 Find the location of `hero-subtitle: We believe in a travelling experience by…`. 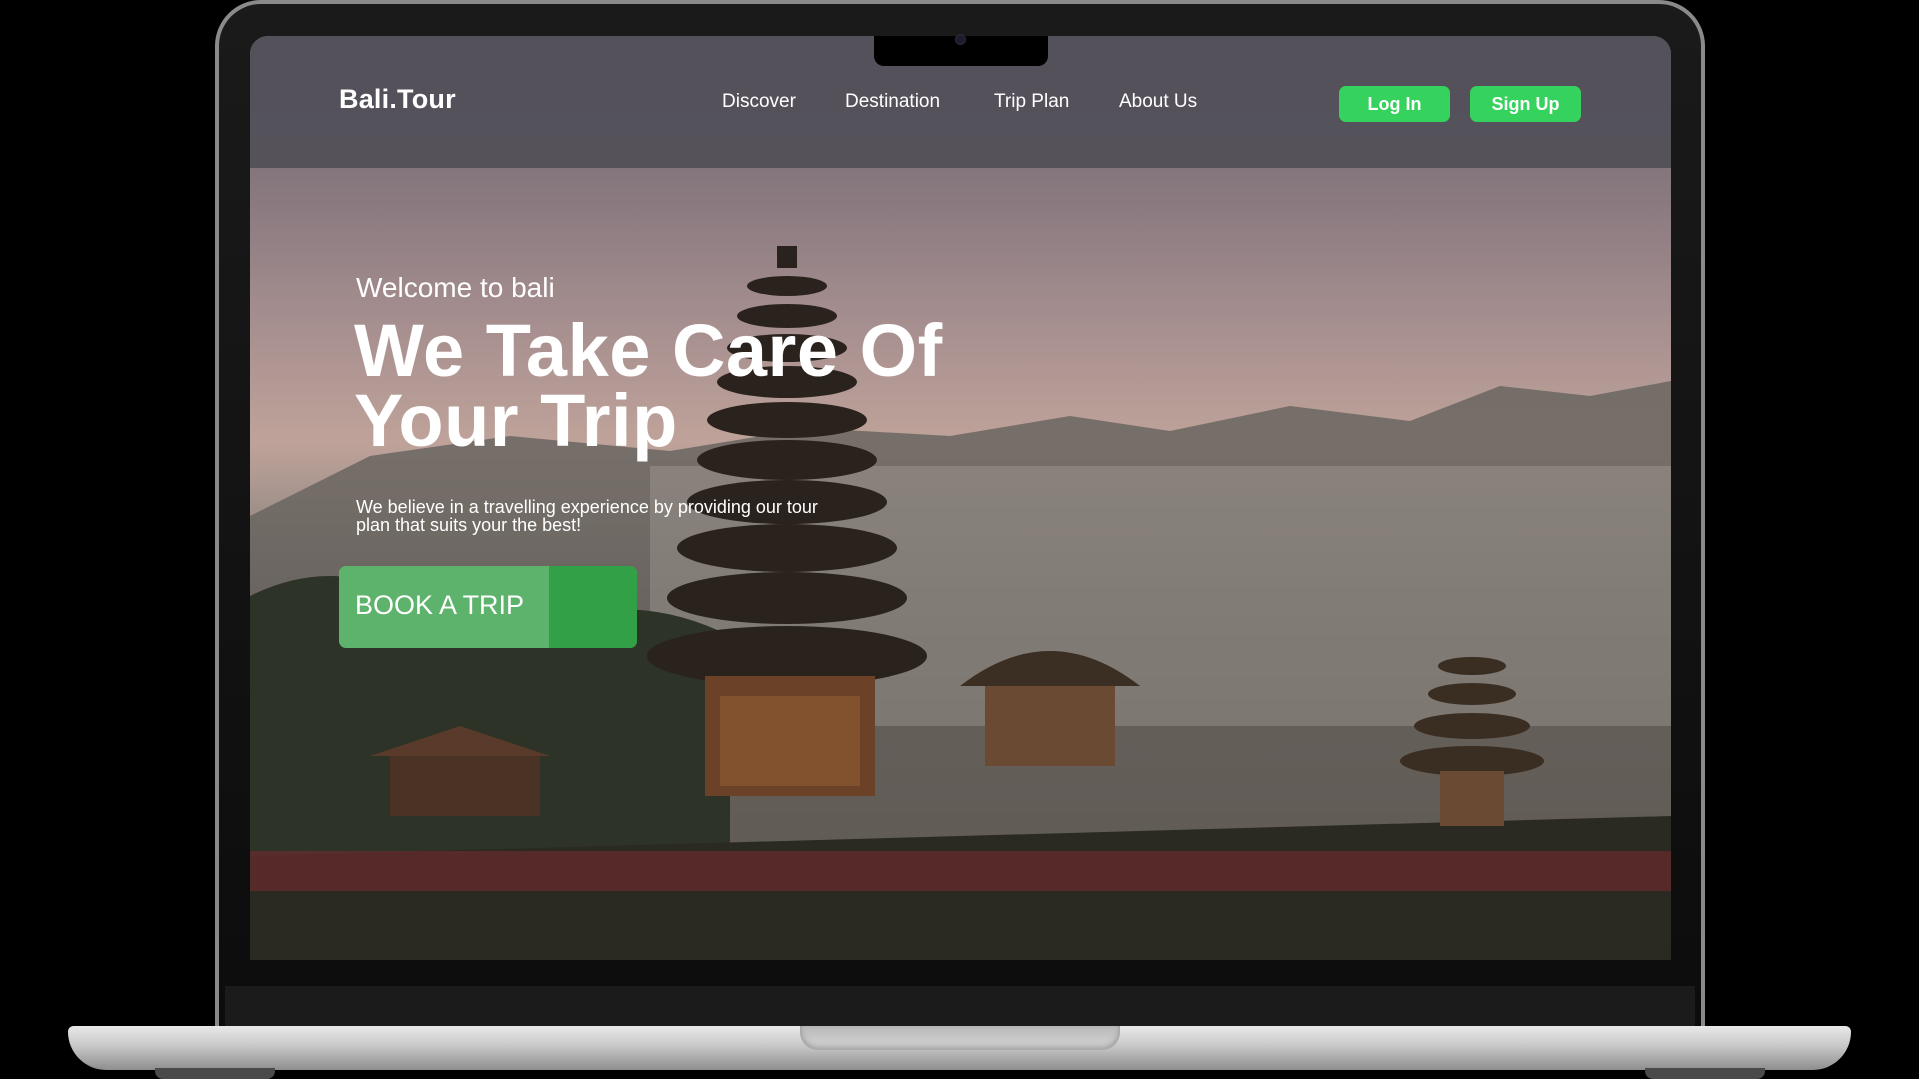

hero-subtitle: We believe in a travelling experience by… is located at coordinates (587, 516).